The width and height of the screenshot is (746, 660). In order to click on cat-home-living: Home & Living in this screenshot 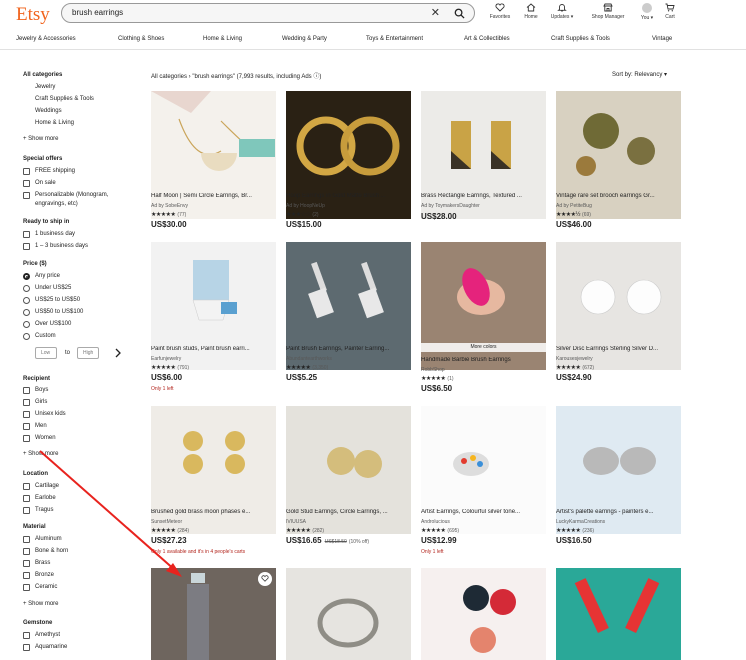, I will do `click(222, 39)`.